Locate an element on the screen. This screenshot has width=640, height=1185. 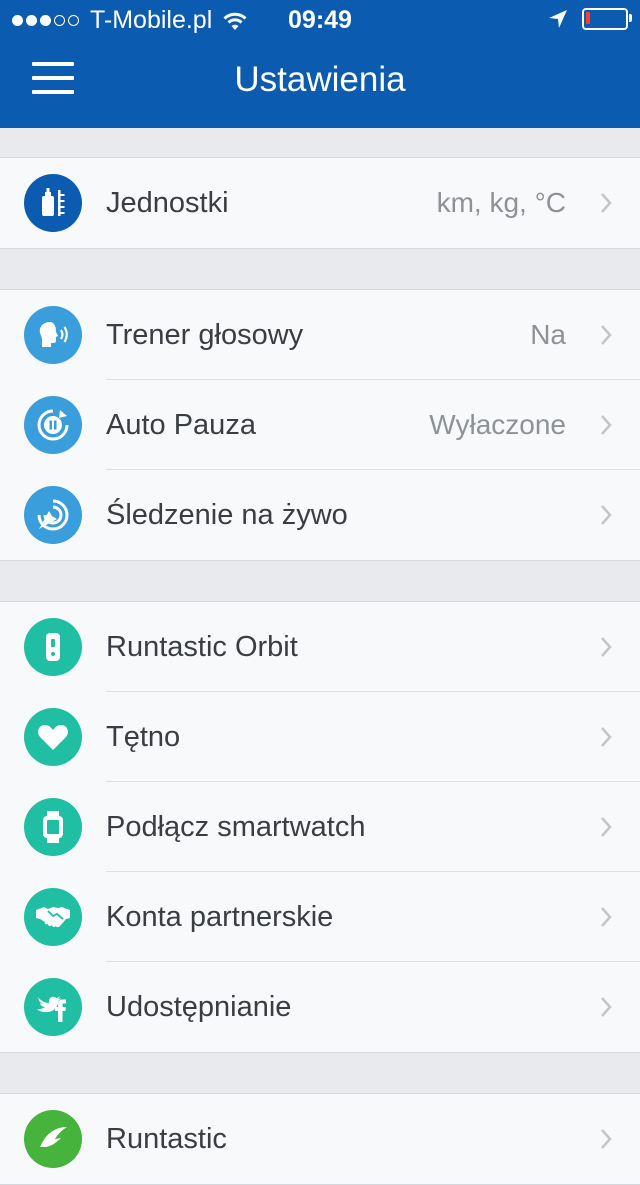
navigation-bar: Ustawienia is located at coordinates (320, 84).